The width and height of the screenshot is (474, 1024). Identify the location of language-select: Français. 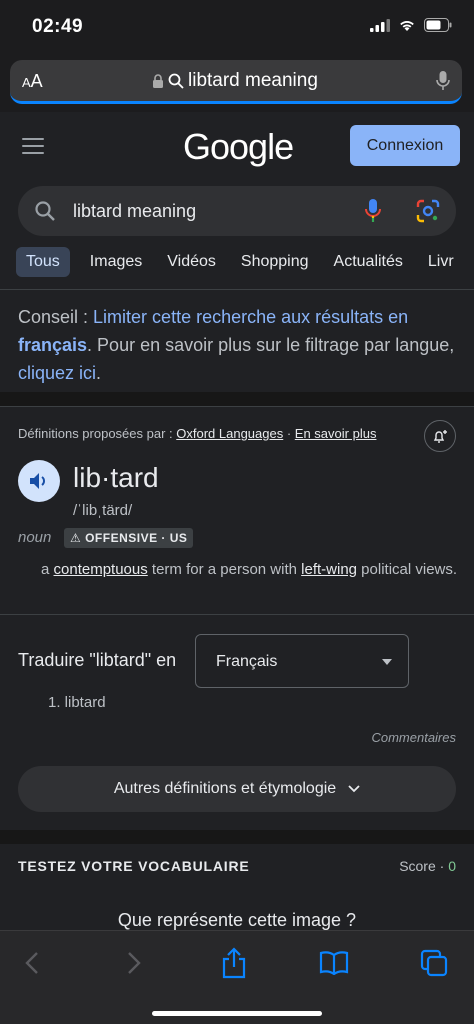
(302, 661).